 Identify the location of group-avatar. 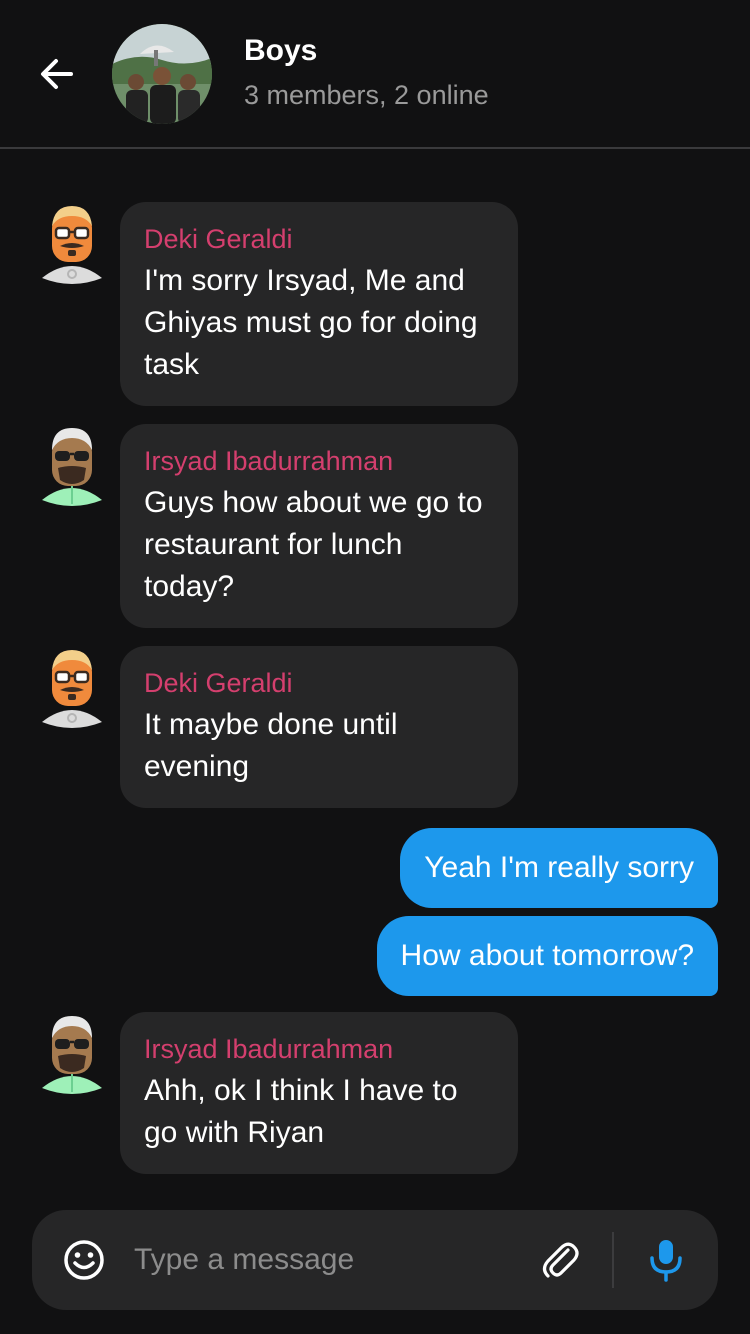
(162, 74).